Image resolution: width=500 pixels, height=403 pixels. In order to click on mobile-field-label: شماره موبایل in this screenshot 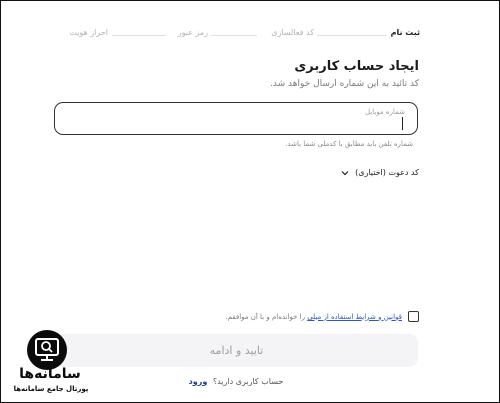, I will do `click(384, 112)`.